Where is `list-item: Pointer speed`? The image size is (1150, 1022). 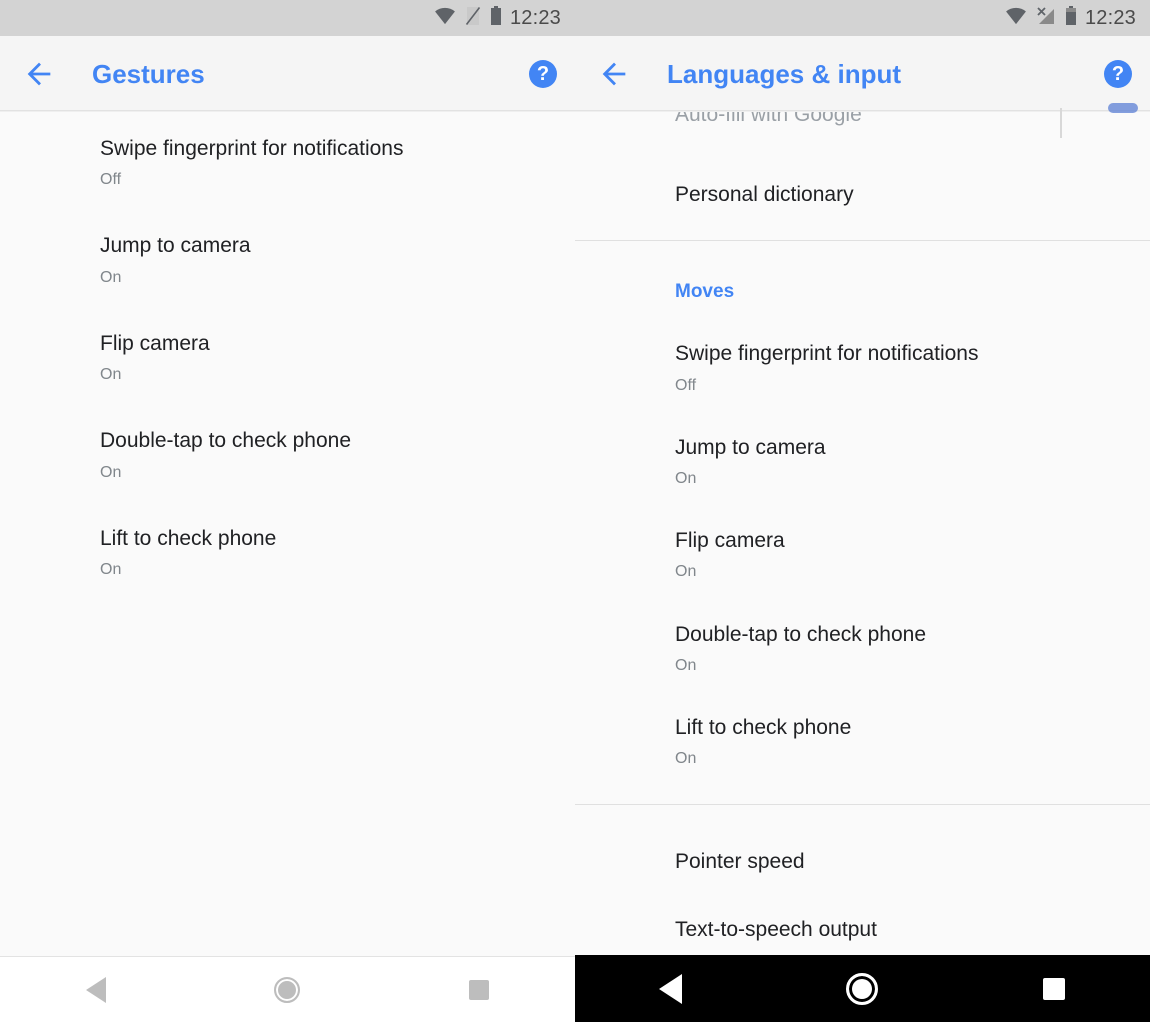
list-item: Pointer speed is located at coordinates (862, 862).